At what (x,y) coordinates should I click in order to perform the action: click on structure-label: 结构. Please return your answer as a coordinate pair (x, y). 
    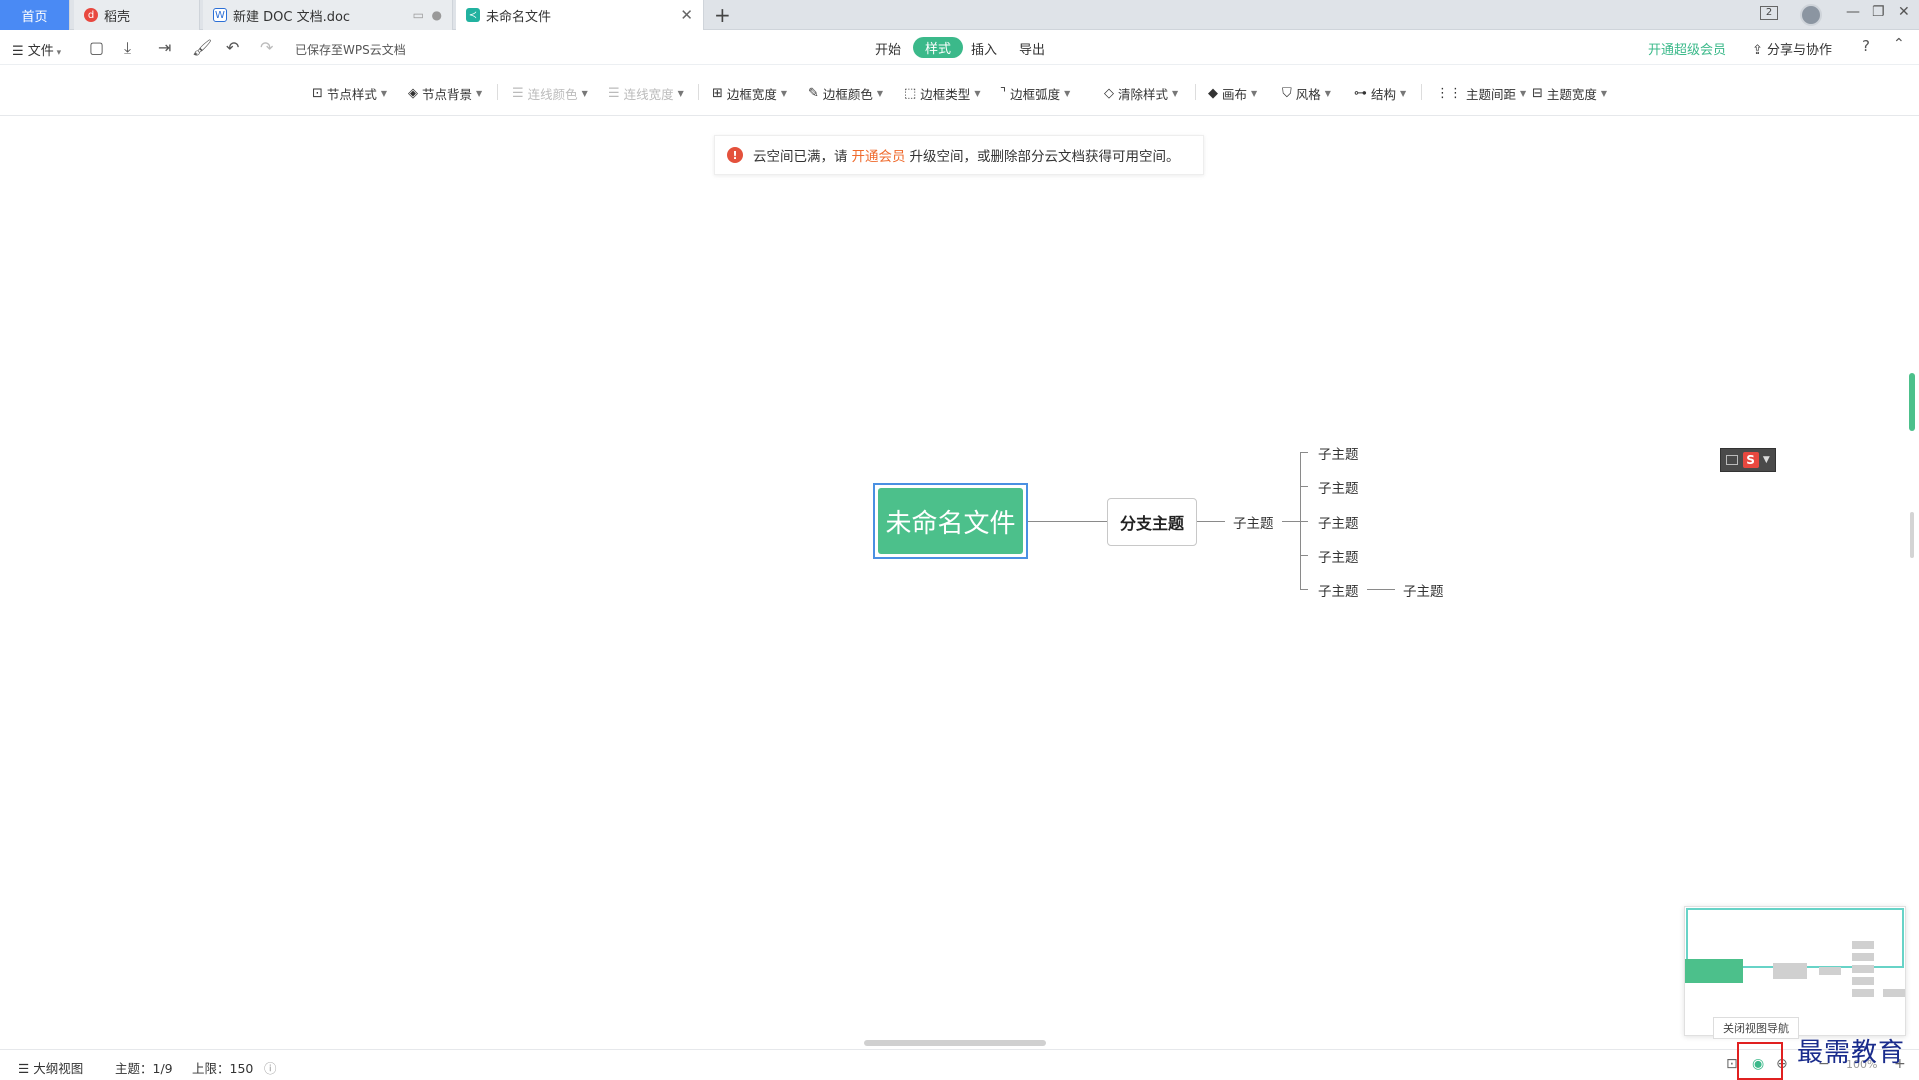
    Looking at the image, I should click on (1384, 94).